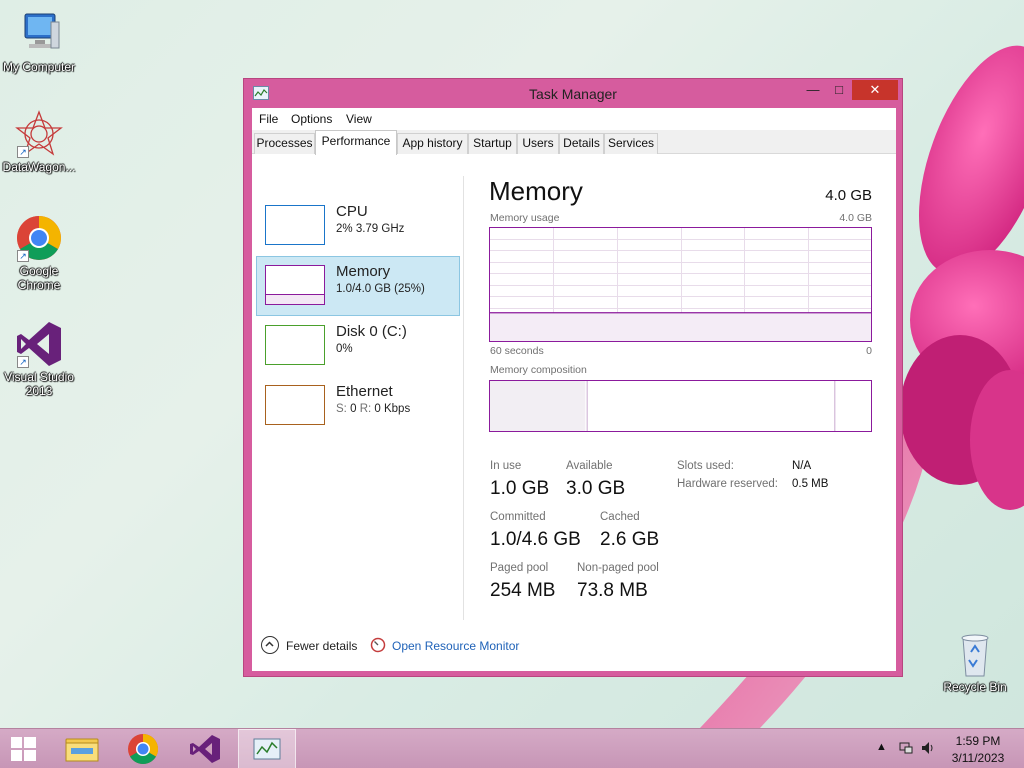 The height and width of the screenshot is (768, 1024). What do you see at coordinates (589, 466) in the screenshot?
I see `available-label: Available` at bounding box center [589, 466].